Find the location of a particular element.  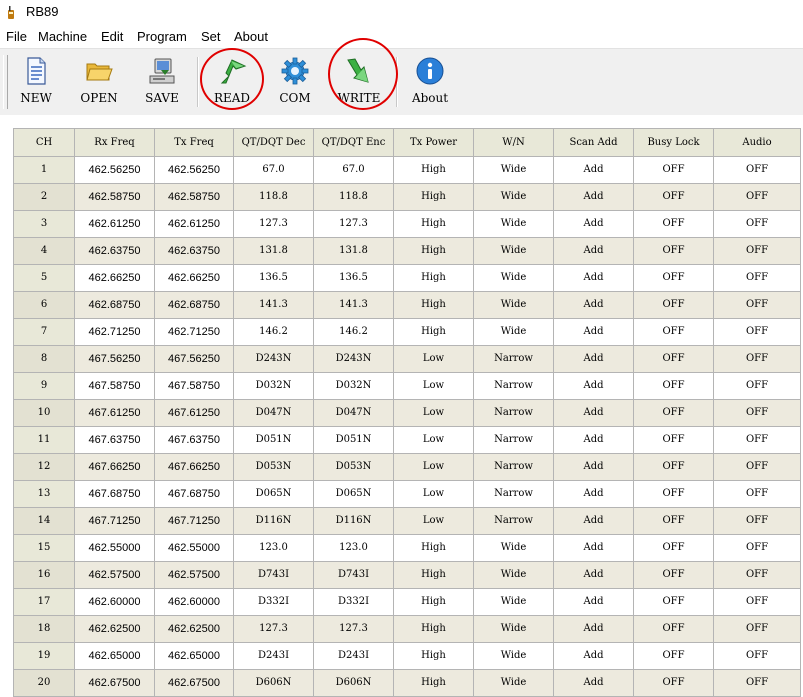

cell-tx-freq: 467.56250 is located at coordinates (194, 359).